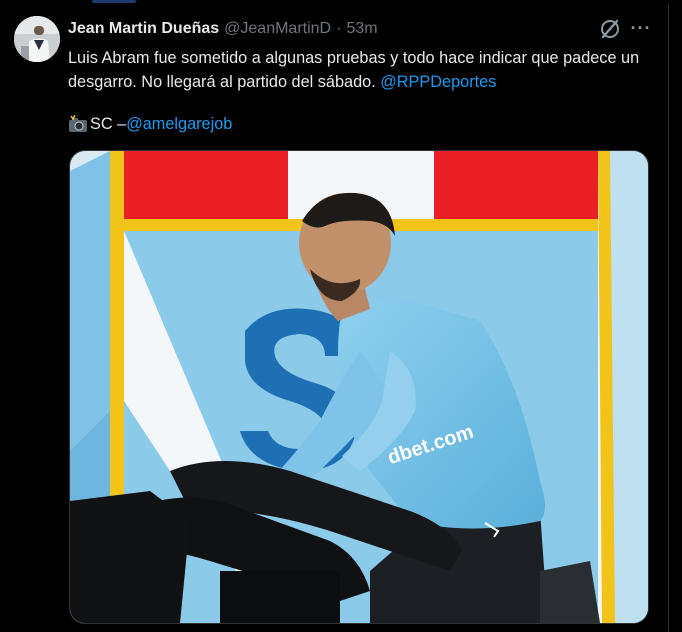 The width and height of the screenshot is (682, 632). I want to click on more-icon: ···, so click(641, 29).